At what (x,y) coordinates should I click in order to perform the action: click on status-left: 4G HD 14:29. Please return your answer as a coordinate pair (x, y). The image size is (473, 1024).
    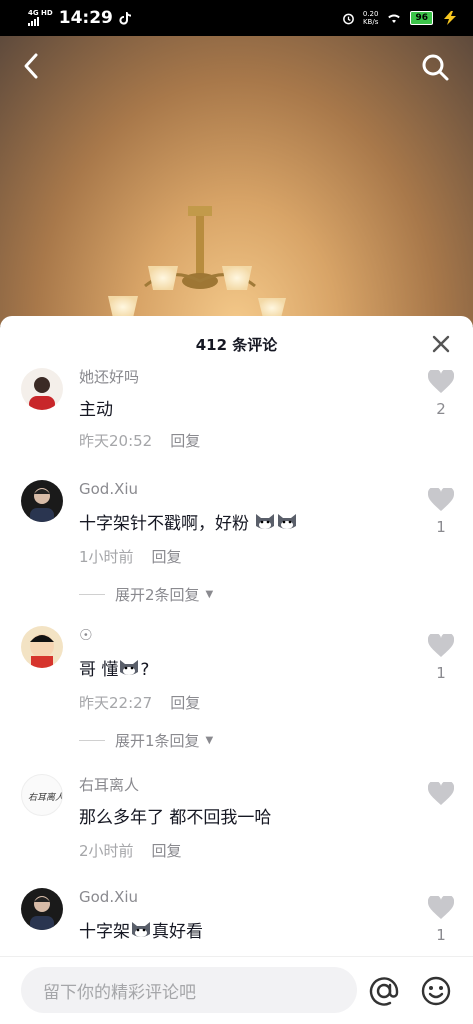
    Looking at the image, I should click on (79, 18).